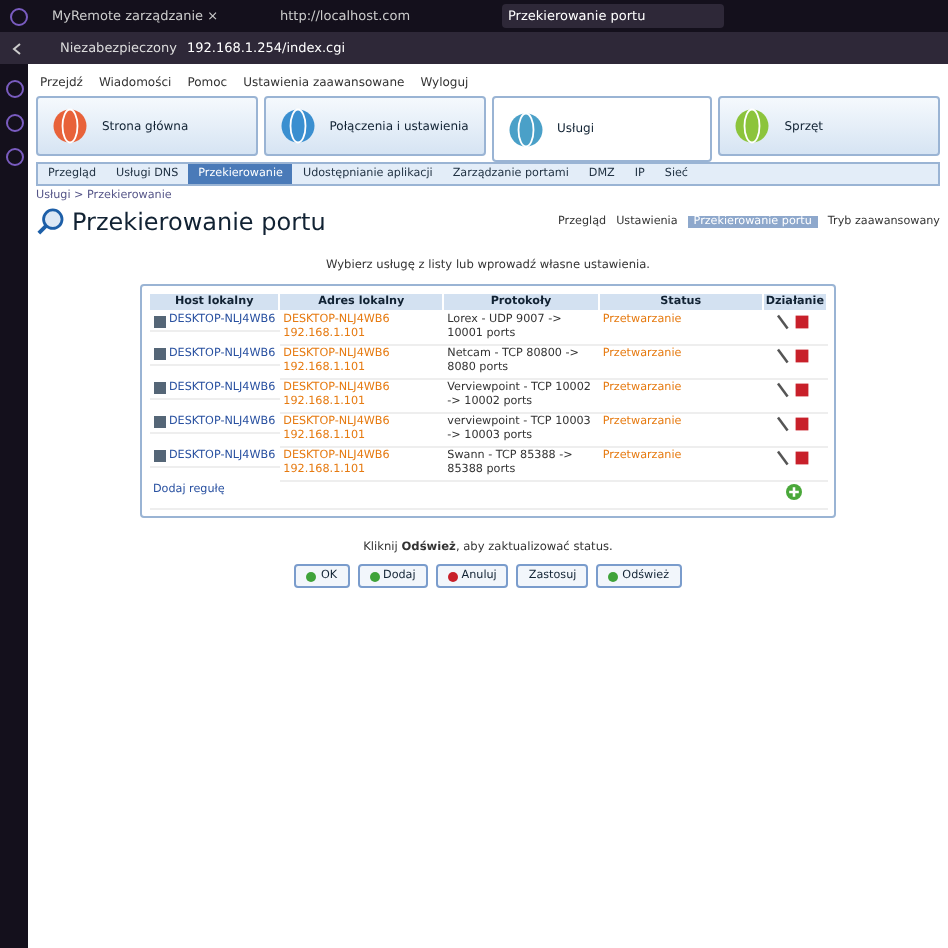 Image resolution: width=948 pixels, height=948 pixels. I want to click on page-title: Przekierowanie portu, so click(199, 222).